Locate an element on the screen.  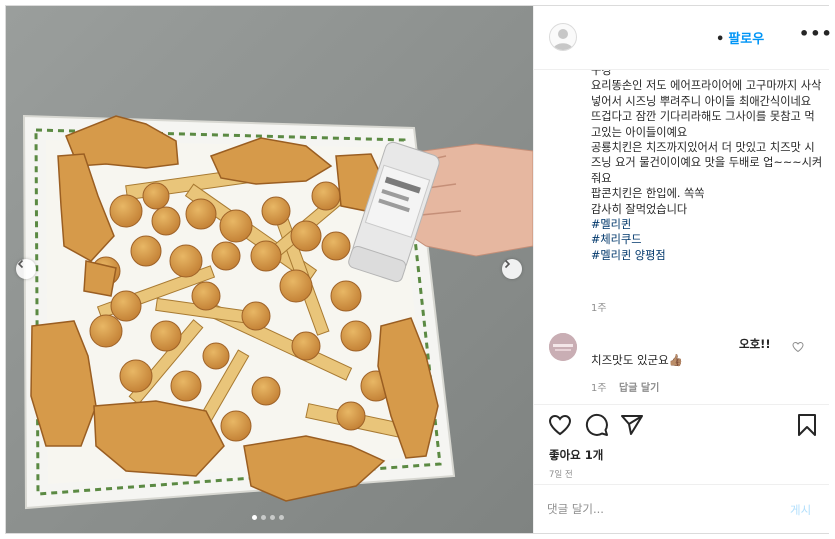
previous-slide-button is located at coordinates (26, 269).